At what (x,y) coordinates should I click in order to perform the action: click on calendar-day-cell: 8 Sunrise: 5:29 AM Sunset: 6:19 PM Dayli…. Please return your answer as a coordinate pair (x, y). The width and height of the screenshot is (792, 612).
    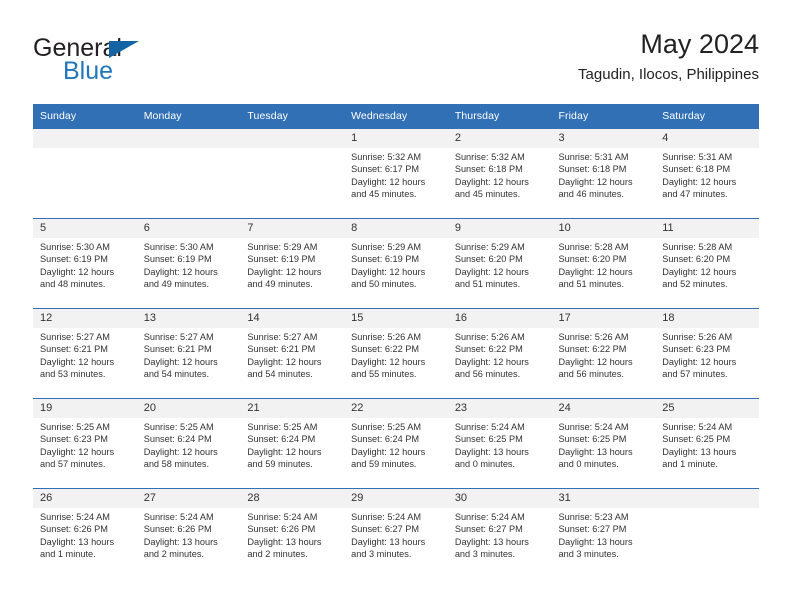
    Looking at the image, I should click on (396, 263).